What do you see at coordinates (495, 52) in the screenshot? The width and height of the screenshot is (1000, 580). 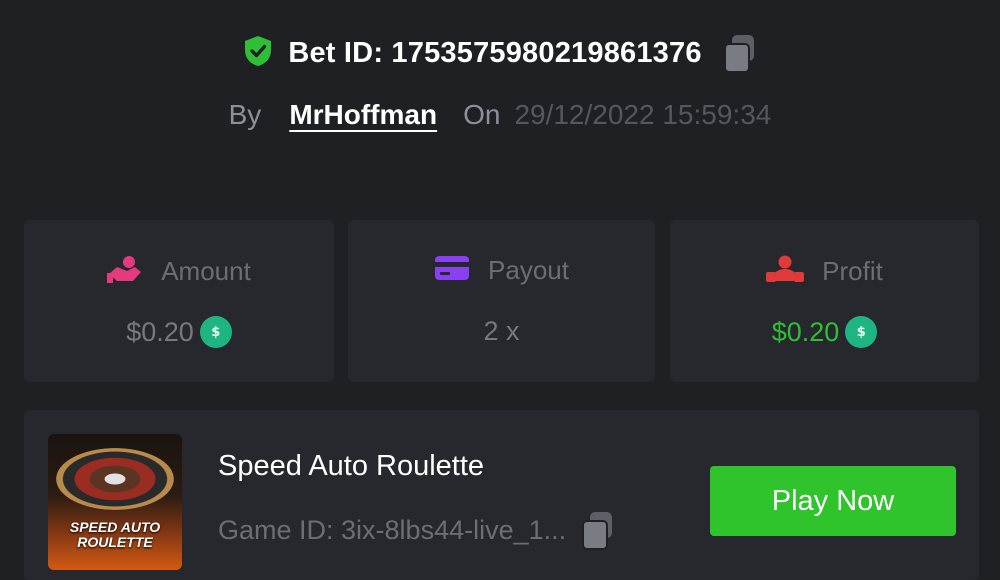 I see `bet-id-text: Bet ID: 1753575980219861376` at bounding box center [495, 52].